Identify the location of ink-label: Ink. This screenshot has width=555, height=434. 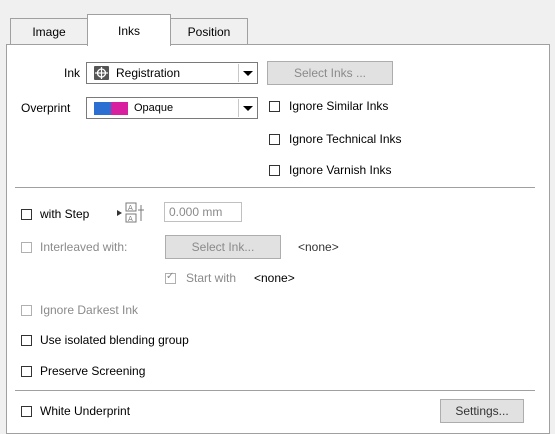
(72, 73).